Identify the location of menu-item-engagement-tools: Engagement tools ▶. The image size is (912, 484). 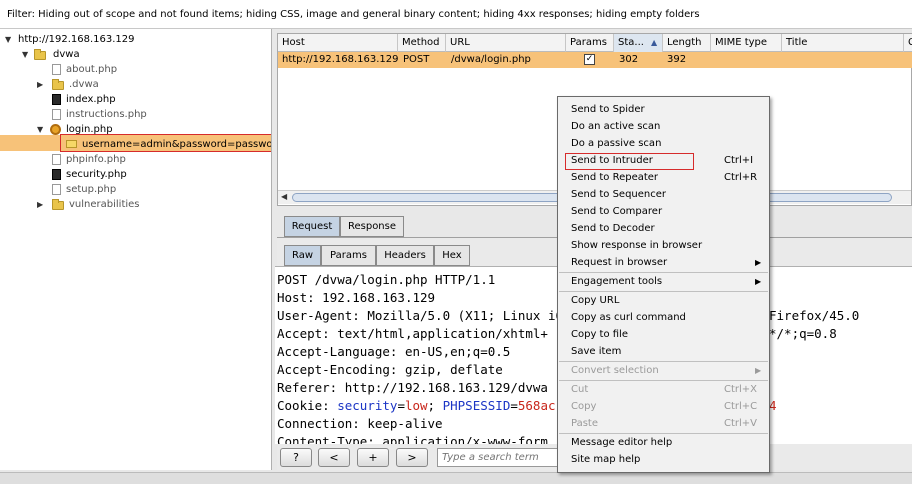
(663, 281).